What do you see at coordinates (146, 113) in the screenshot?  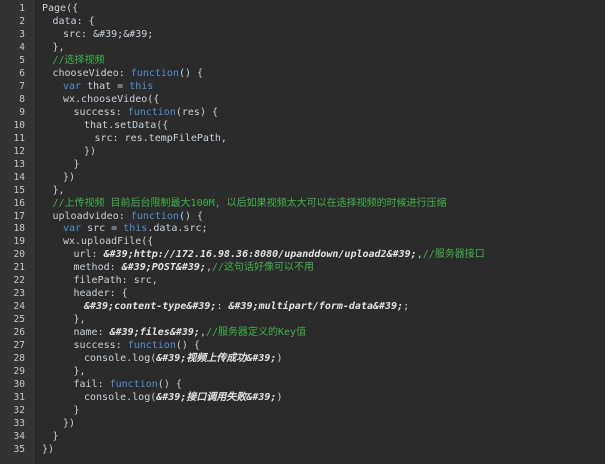 I see `code-text: success: function(res) {` at bounding box center [146, 113].